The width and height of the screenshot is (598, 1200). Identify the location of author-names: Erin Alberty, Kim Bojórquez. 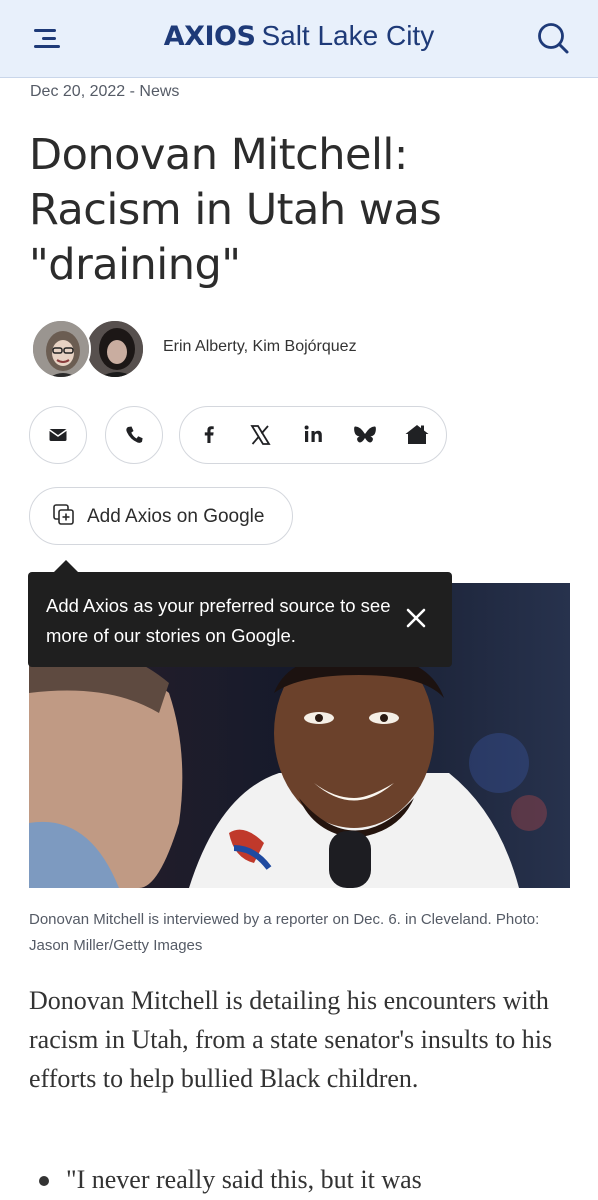
(260, 347).